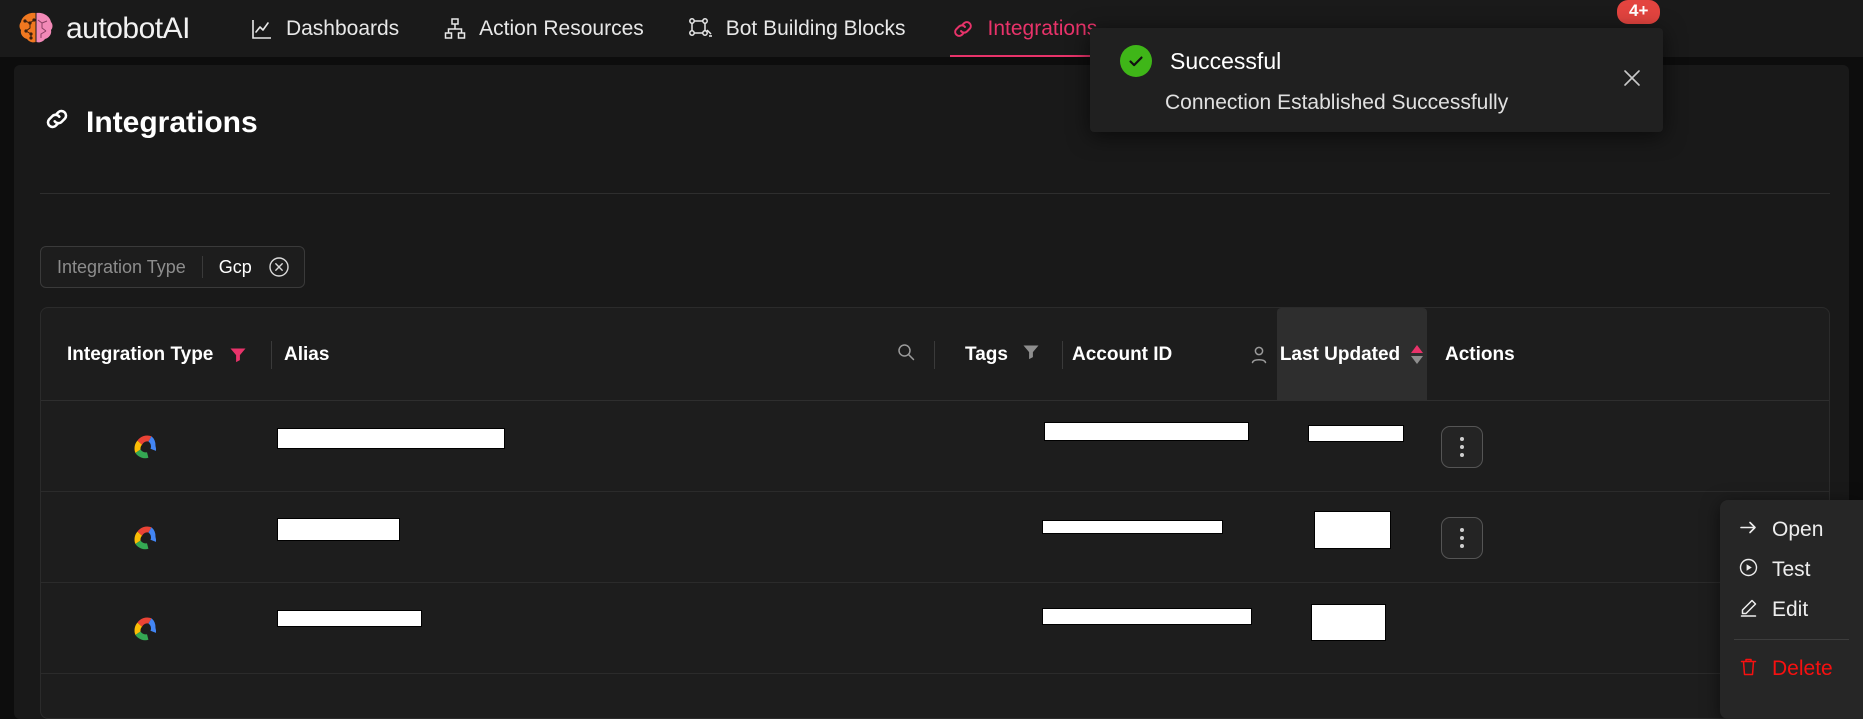 The height and width of the screenshot is (719, 1863). What do you see at coordinates (1748, 530) in the screenshot?
I see `arrow-right-icon` at bounding box center [1748, 530].